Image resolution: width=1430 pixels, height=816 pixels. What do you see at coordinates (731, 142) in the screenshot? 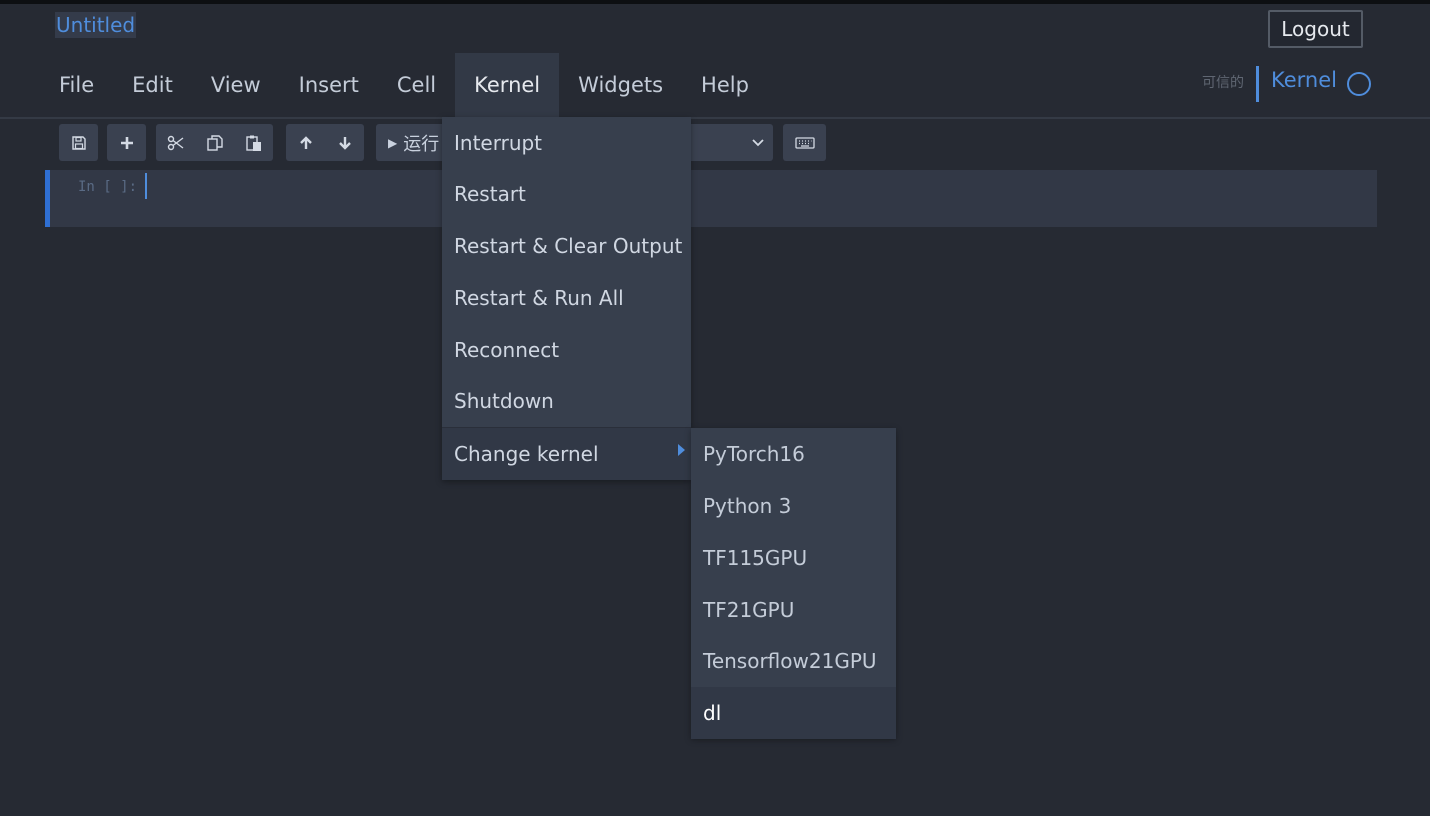
I see `cell-type-select` at bounding box center [731, 142].